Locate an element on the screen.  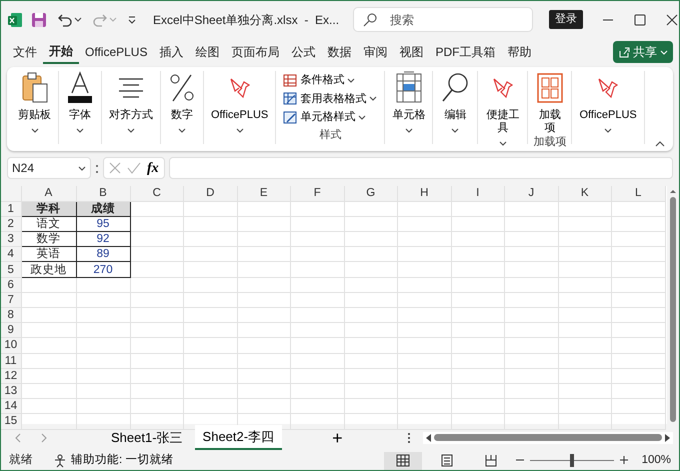
row-header: 6 is located at coordinates (11, 284).